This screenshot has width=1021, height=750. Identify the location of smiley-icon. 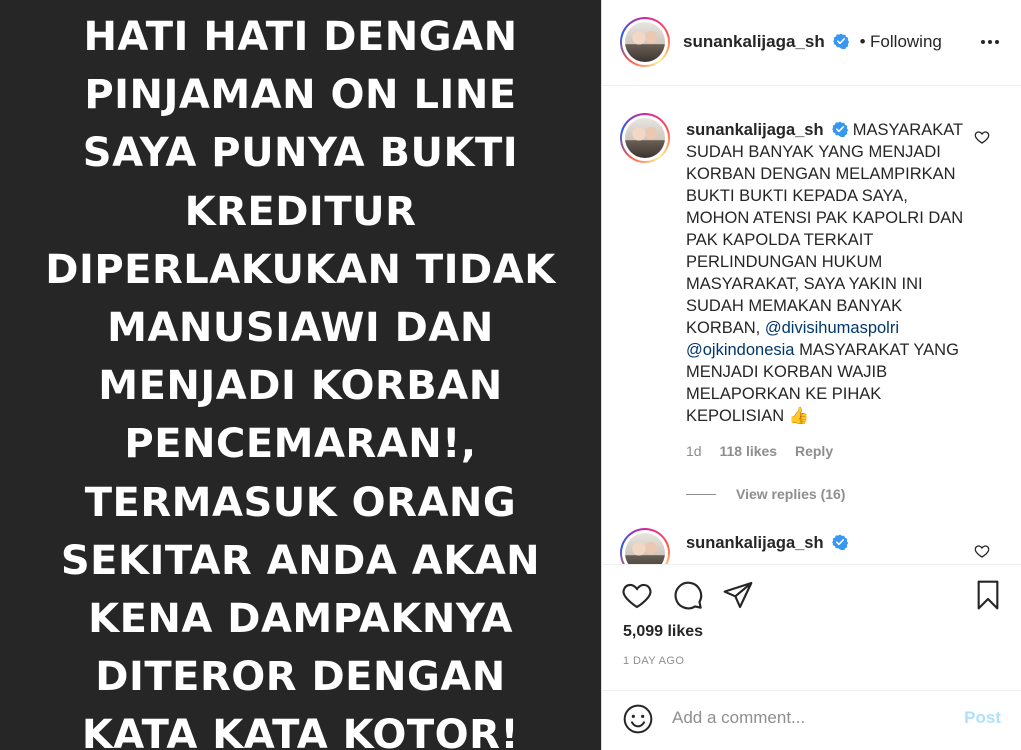
(638, 719).